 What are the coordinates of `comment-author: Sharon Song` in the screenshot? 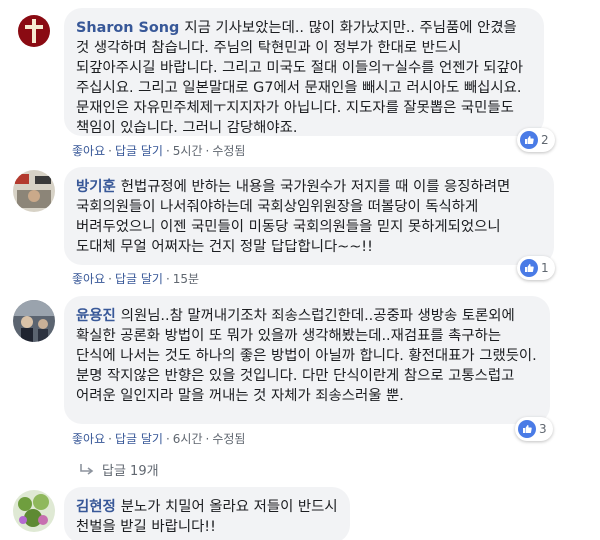 It's located at (127, 28).